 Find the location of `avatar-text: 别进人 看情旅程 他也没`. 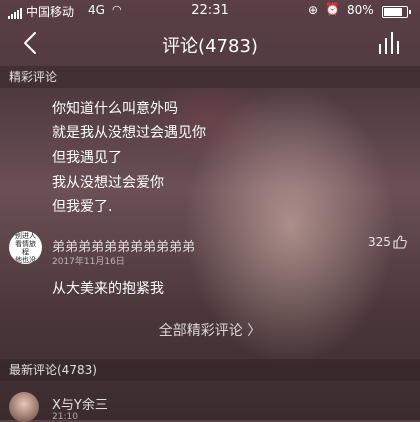

avatar-text: 别进人 看情旅程 他也没 is located at coordinates (25, 247).